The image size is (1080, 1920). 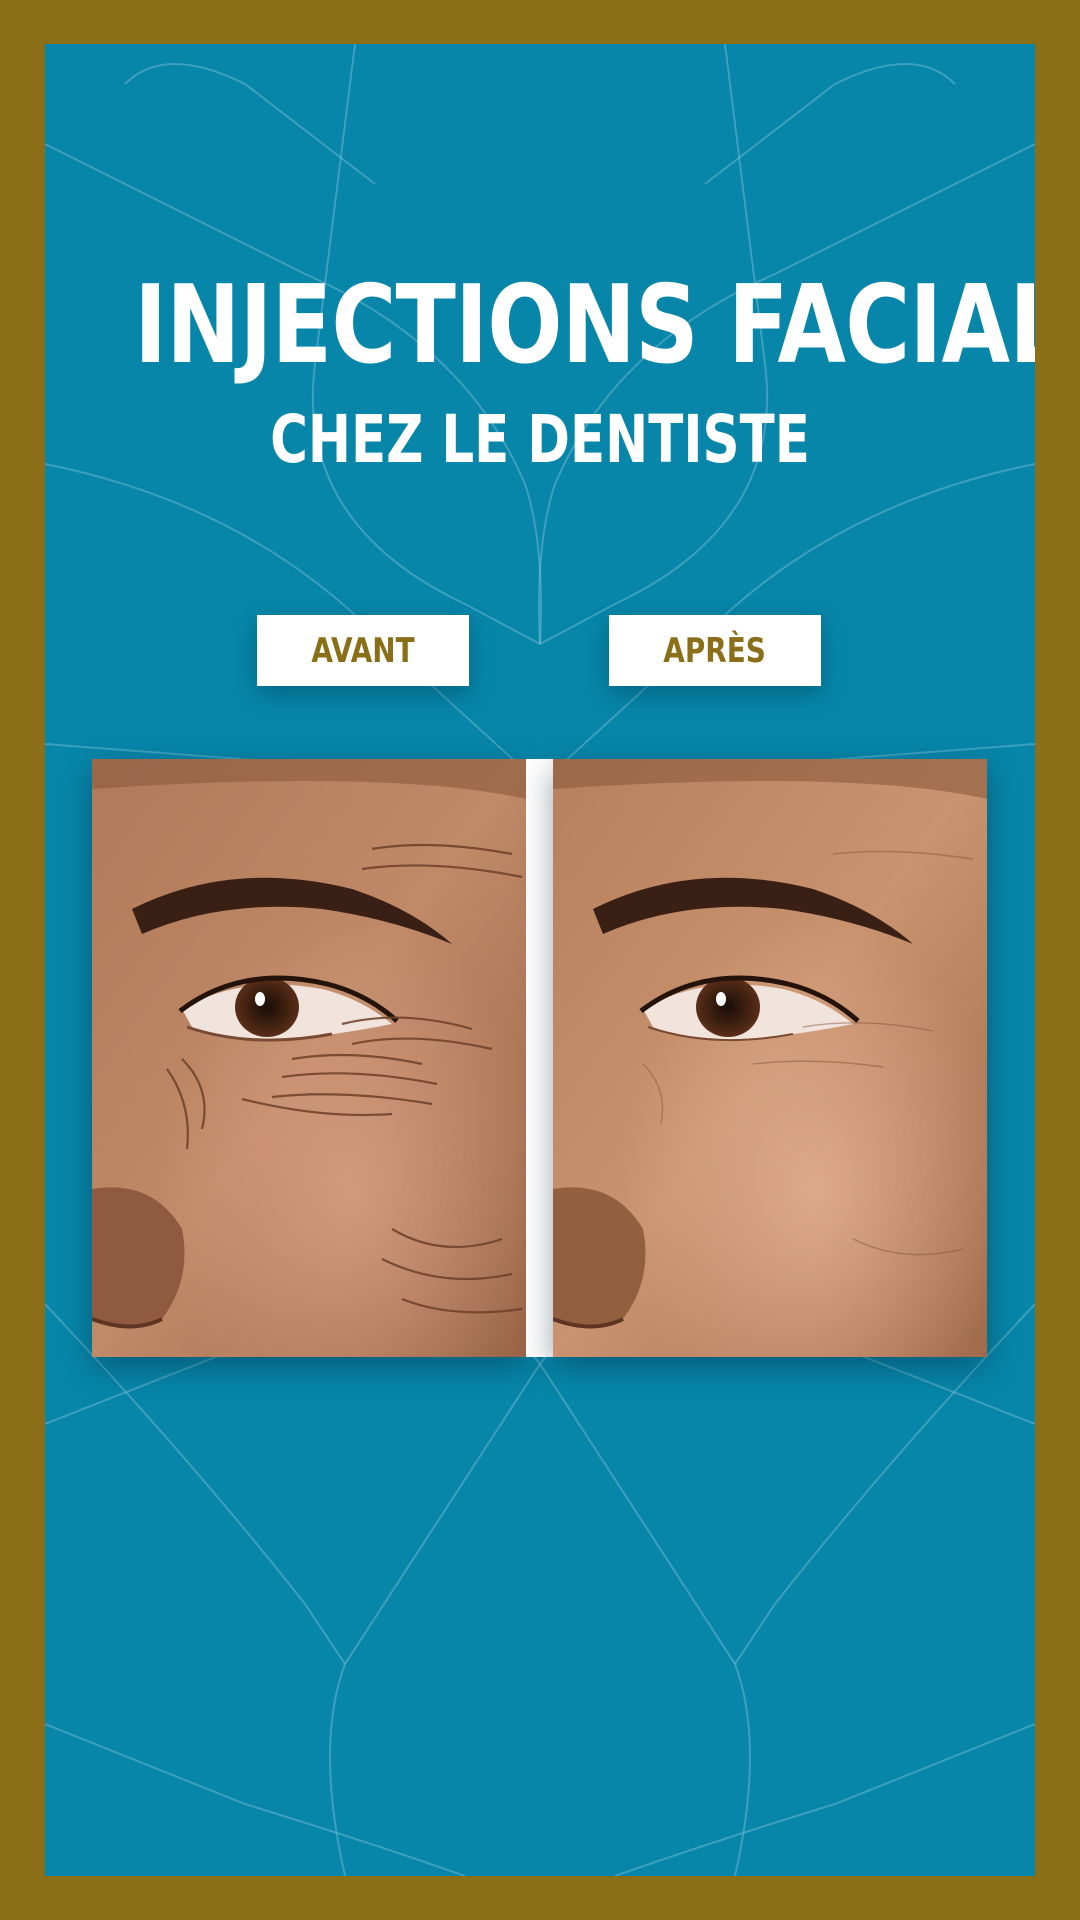 I want to click on after-photo, so click(x=770, y=1058).